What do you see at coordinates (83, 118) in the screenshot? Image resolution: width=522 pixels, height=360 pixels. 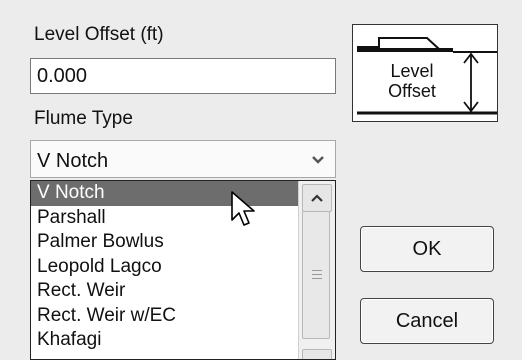 I see `flume-type-label: Flume Type` at bounding box center [83, 118].